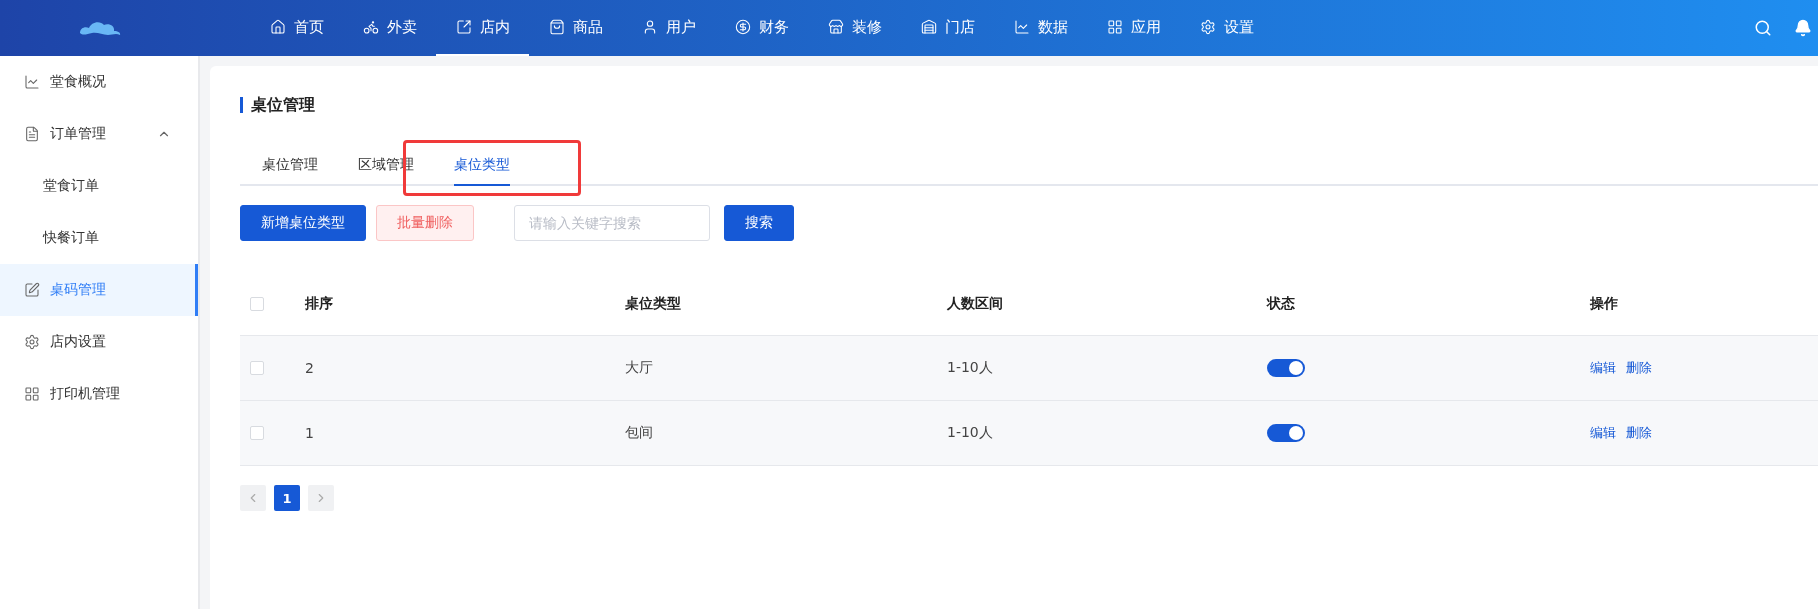  Describe the element at coordinates (587, 27) in the screenshot. I see `nav-label: 商品` at that location.